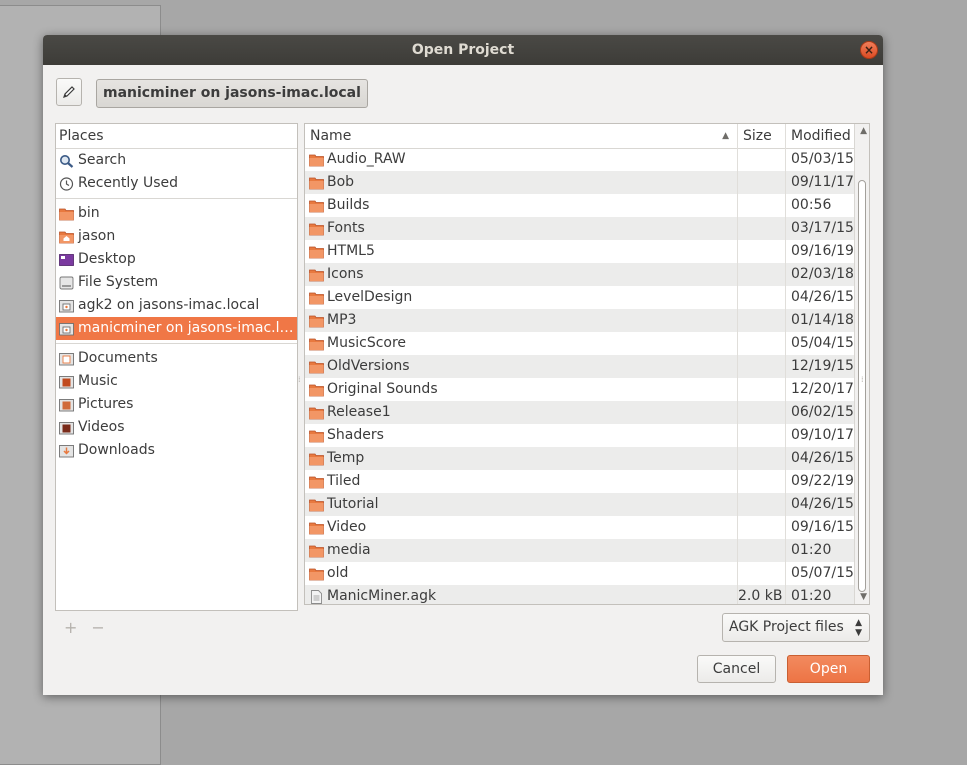 The height and width of the screenshot is (765, 967). Describe the element at coordinates (116, 450) in the screenshot. I see `place-label: Downloads` at that location.